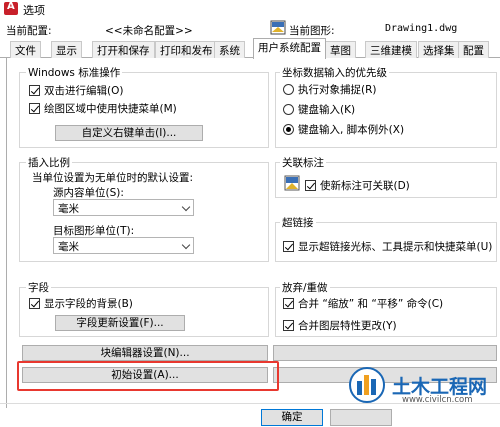 This screenshot has width=500, height=427. Describe the element at coordinates (395, 247) in the screenshot. I see `hyperlink-cursor-label: 显示超链接光标、工具提示和快捷菜单(U)` at that location.